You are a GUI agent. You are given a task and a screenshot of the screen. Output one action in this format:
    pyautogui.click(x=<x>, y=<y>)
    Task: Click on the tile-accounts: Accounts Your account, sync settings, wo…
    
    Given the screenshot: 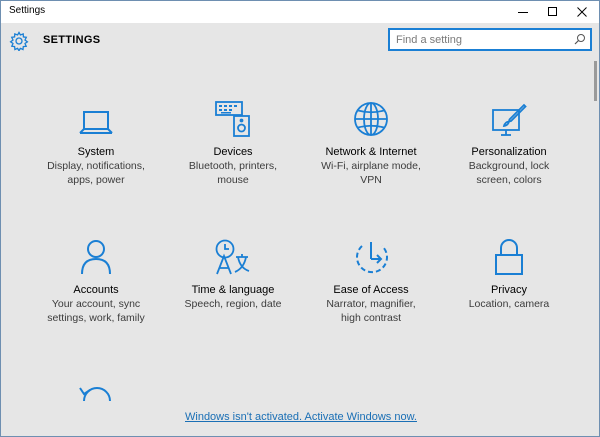 What is the action you would take?
    pyautogui.click(x=96, y=280)
    